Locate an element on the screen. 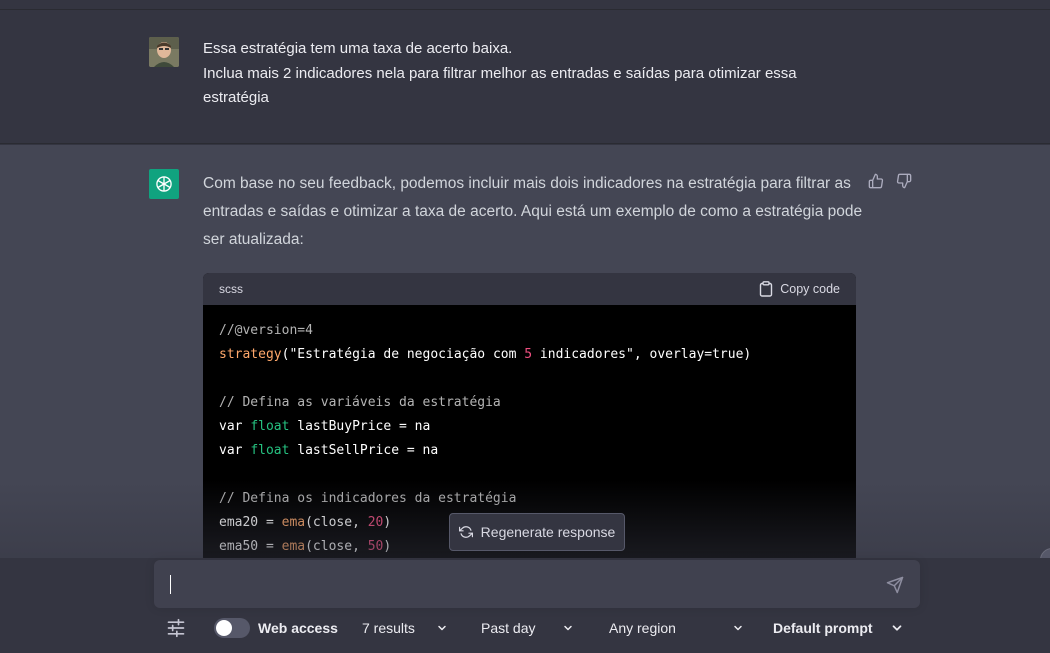  code-block-header: scss Copy code is located at coordinates (529, 289).